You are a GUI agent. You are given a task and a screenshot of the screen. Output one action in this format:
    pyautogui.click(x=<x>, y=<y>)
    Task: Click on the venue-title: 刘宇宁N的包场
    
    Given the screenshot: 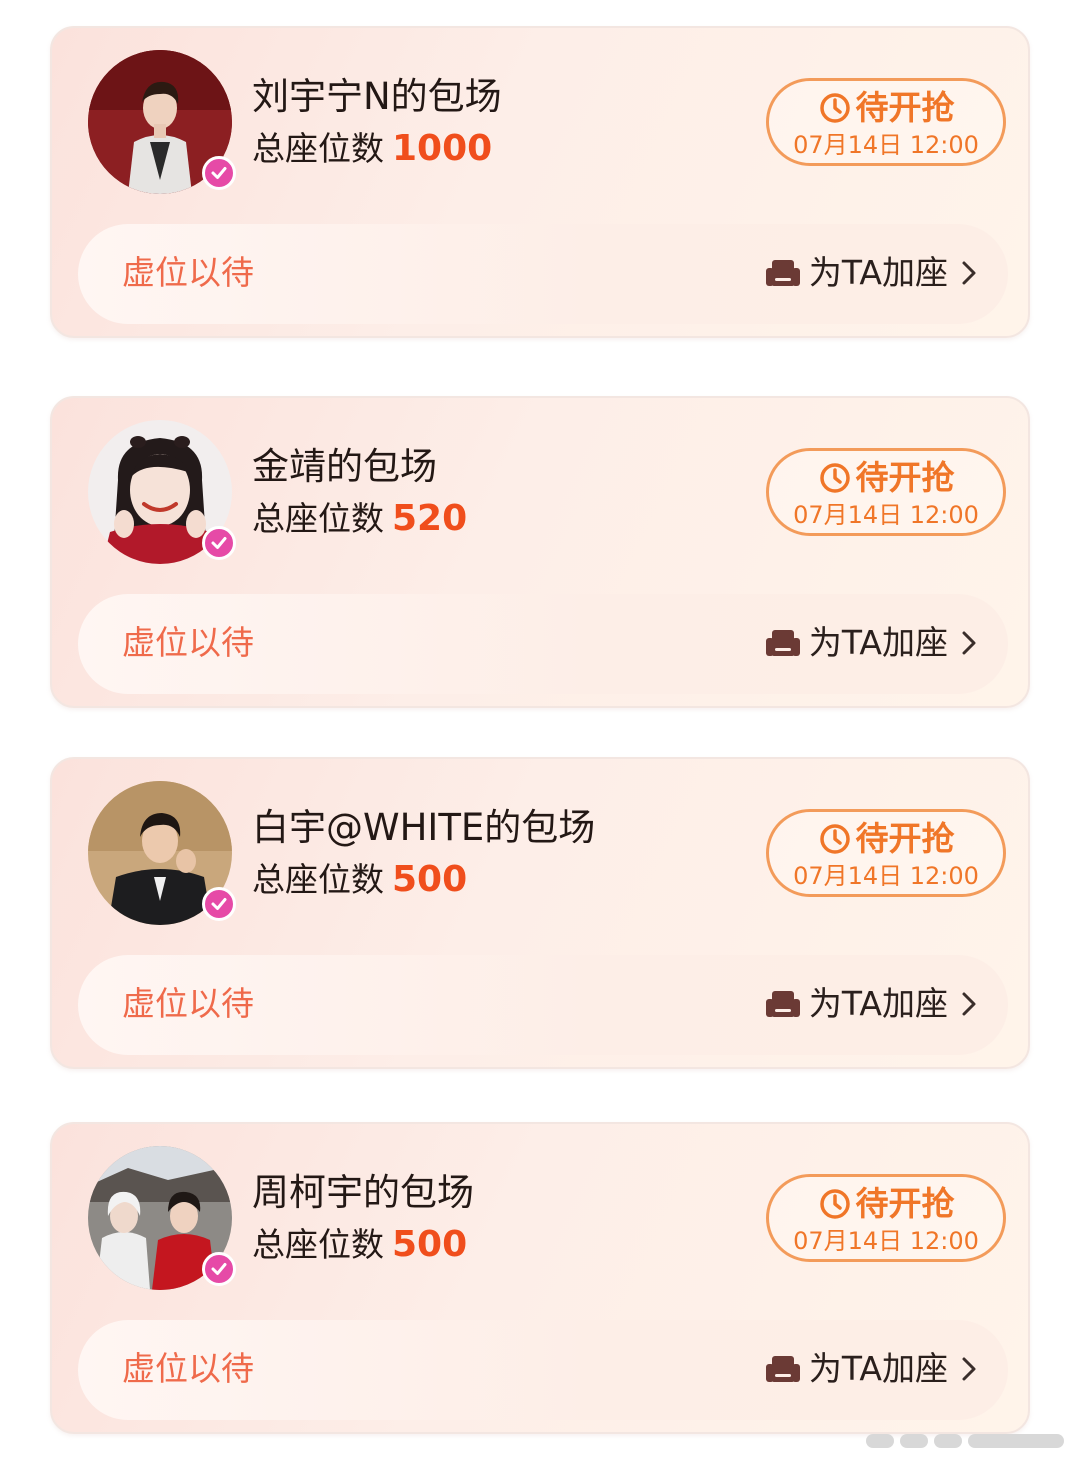 What is the action you would take?
    pyautogui.click(x=377, y=96)
    